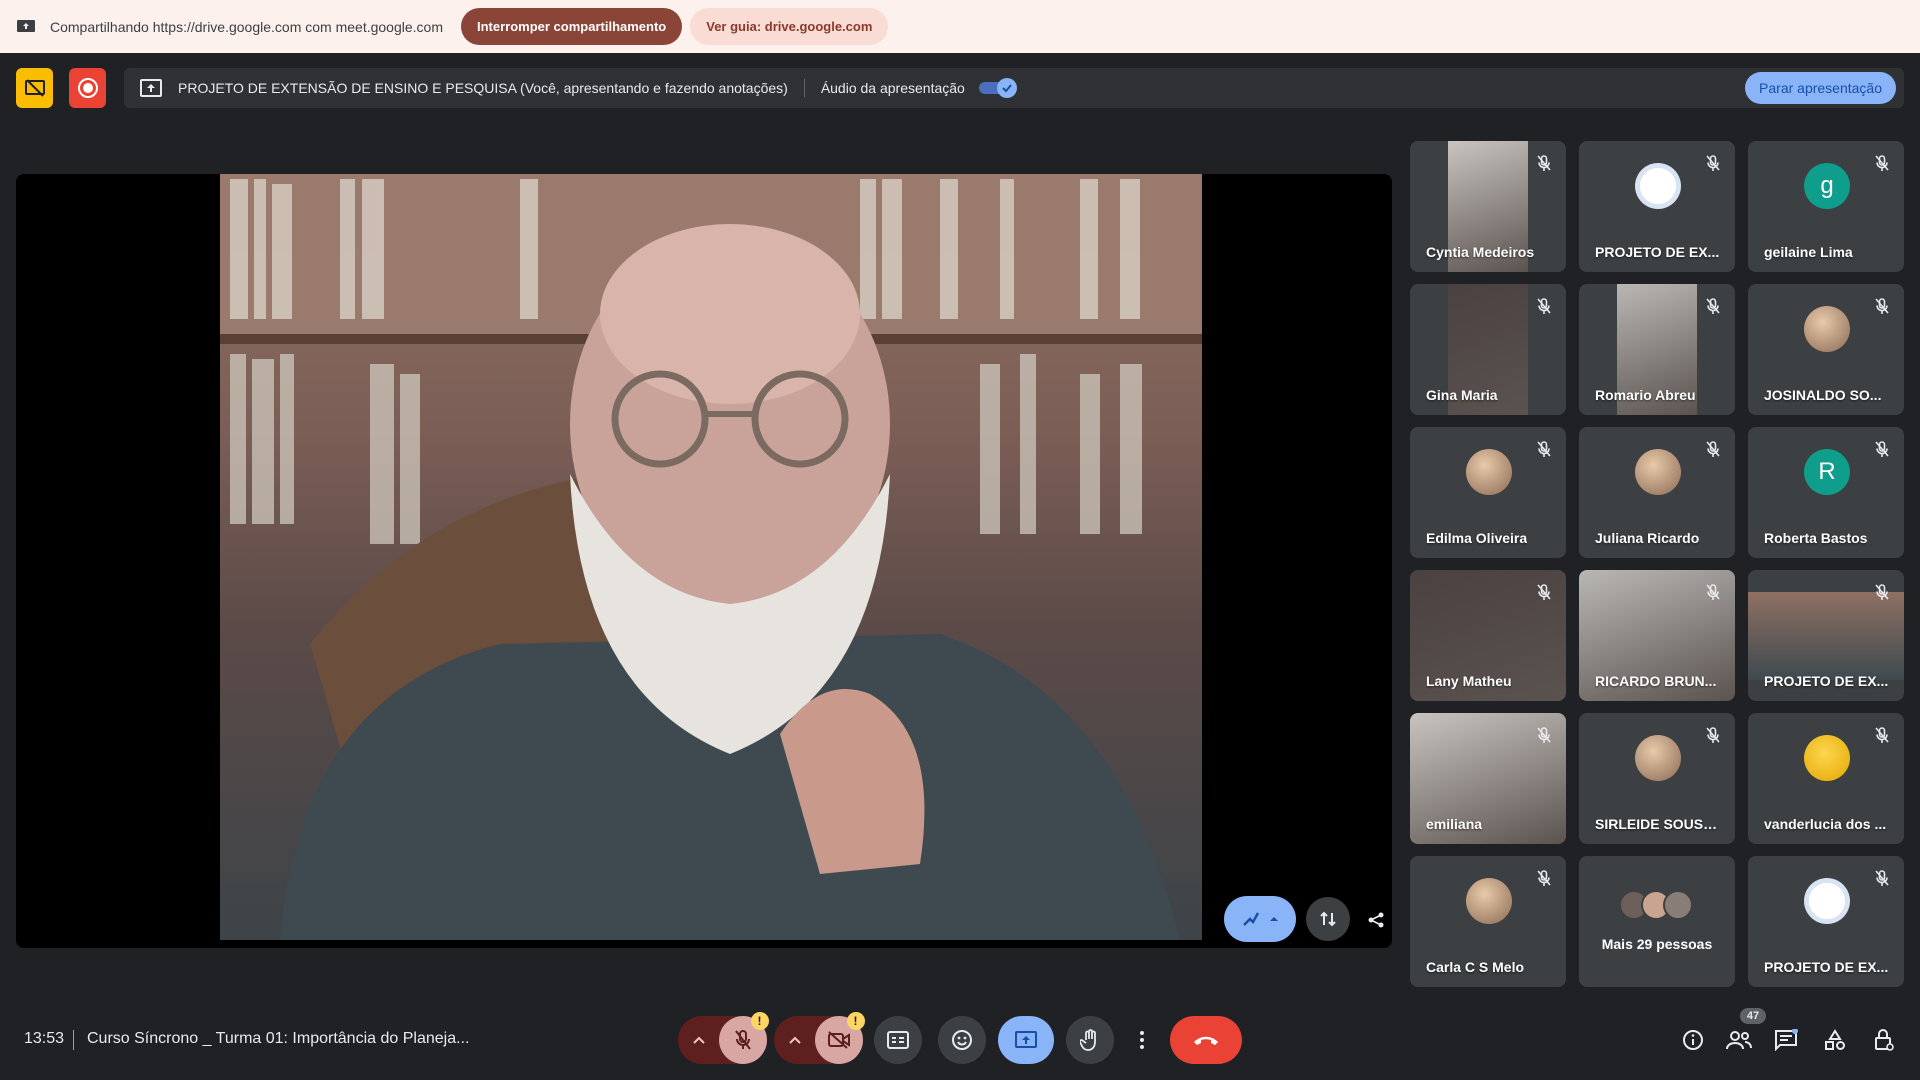  I want to click on people-button, so click(1739, 1040).